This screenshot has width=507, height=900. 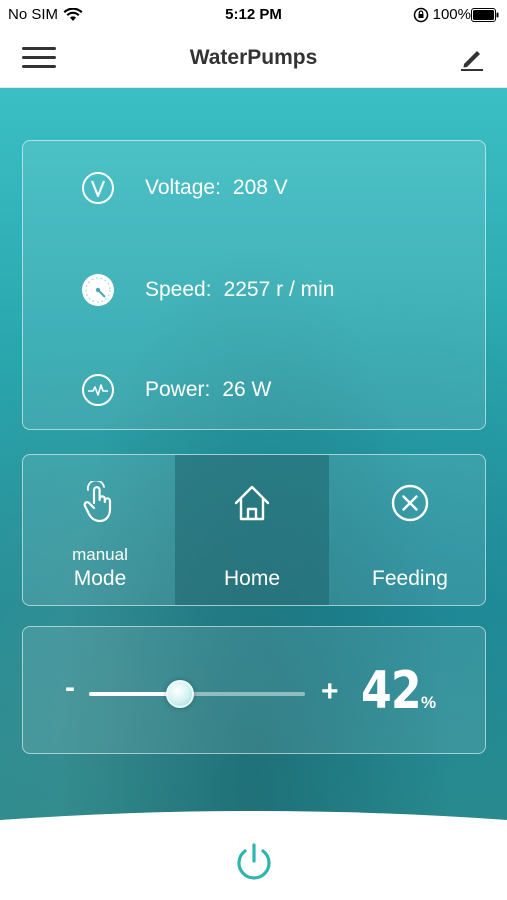 What do you see at coordinates (100, 554) in the screenshot?
I see `mode-manual-sub: manual` at bounding box center [100, 554].